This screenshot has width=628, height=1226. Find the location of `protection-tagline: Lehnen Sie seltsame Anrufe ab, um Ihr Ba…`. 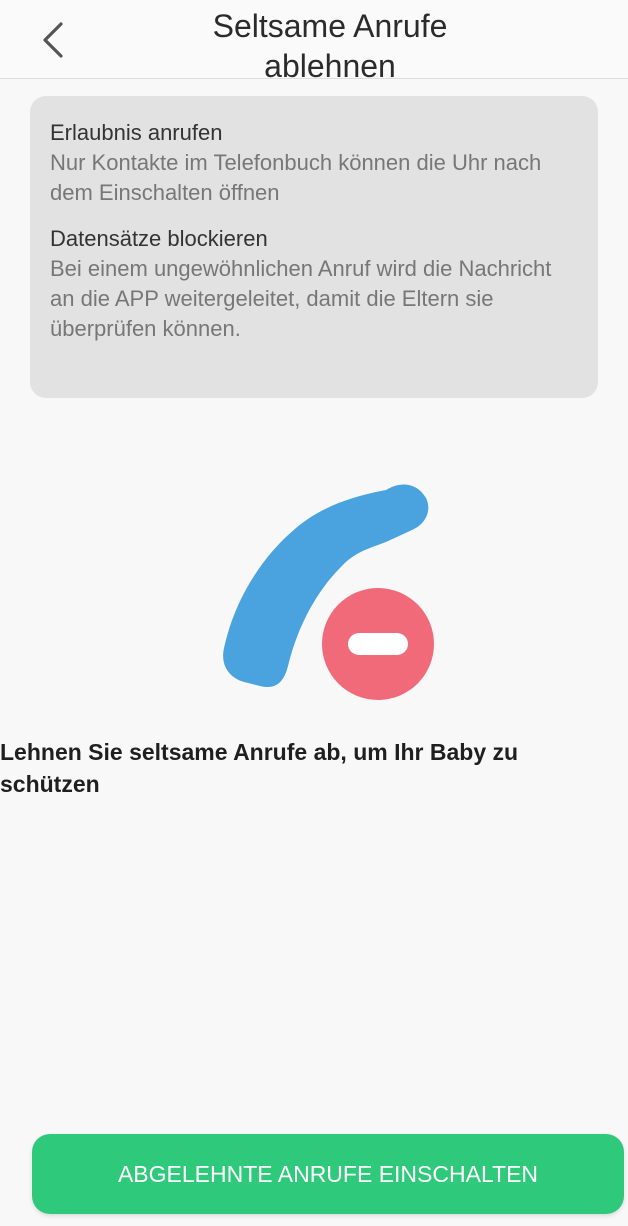

protection-tagline: Lehnen Sie seltsame Anrufe ab, um Ihr Ba… is located at coordinates (259, 768).